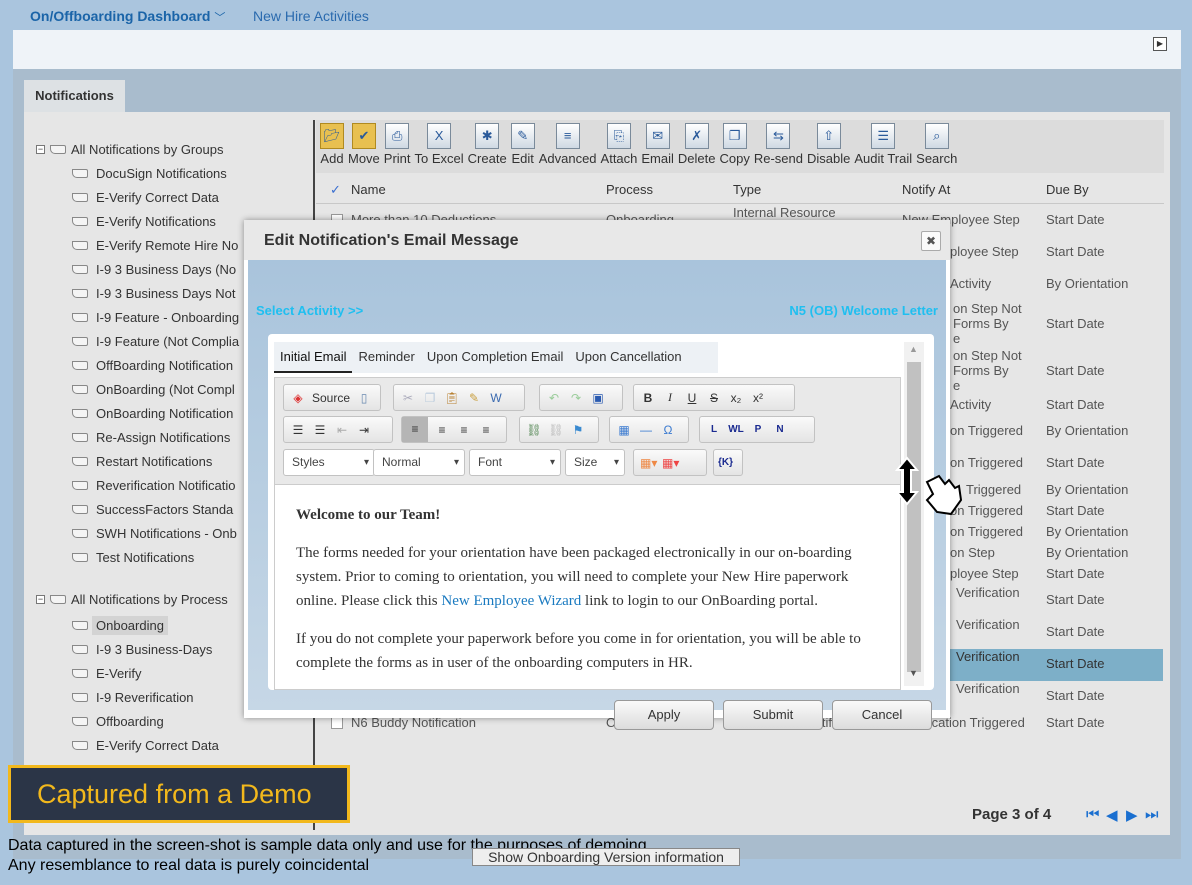  I want to click on tab-upon-completion-email: Upon Completion Email, so click(495, 357).